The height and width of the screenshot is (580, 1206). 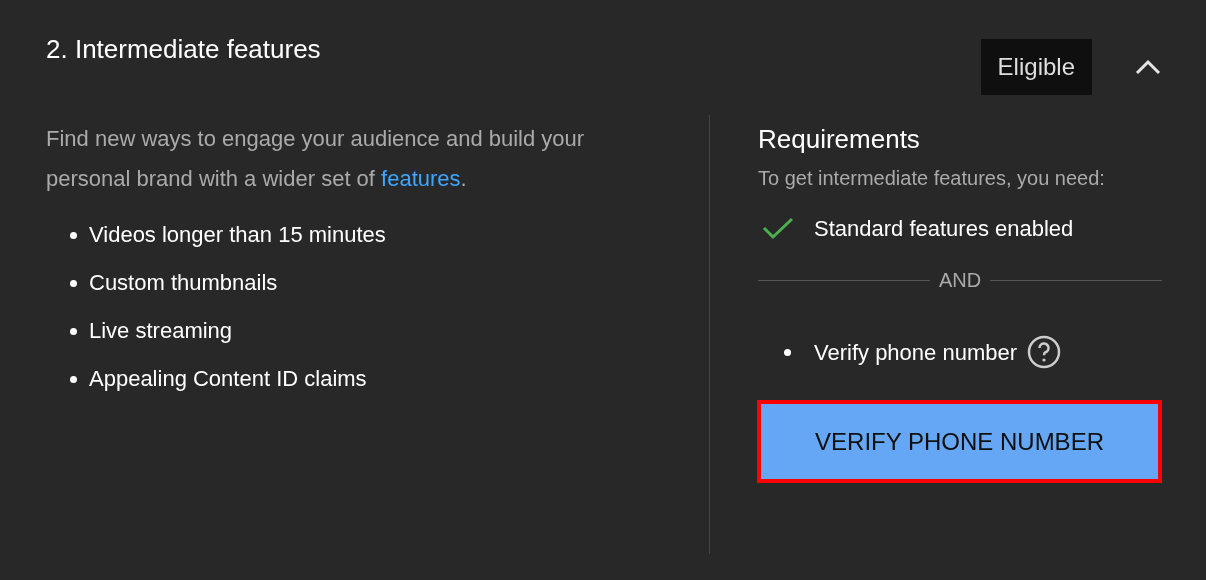 What do you see at coordinates (1036, 67) in the screenshot?
I see `status-badge: Eligible` at bounding box center [1036, 67].